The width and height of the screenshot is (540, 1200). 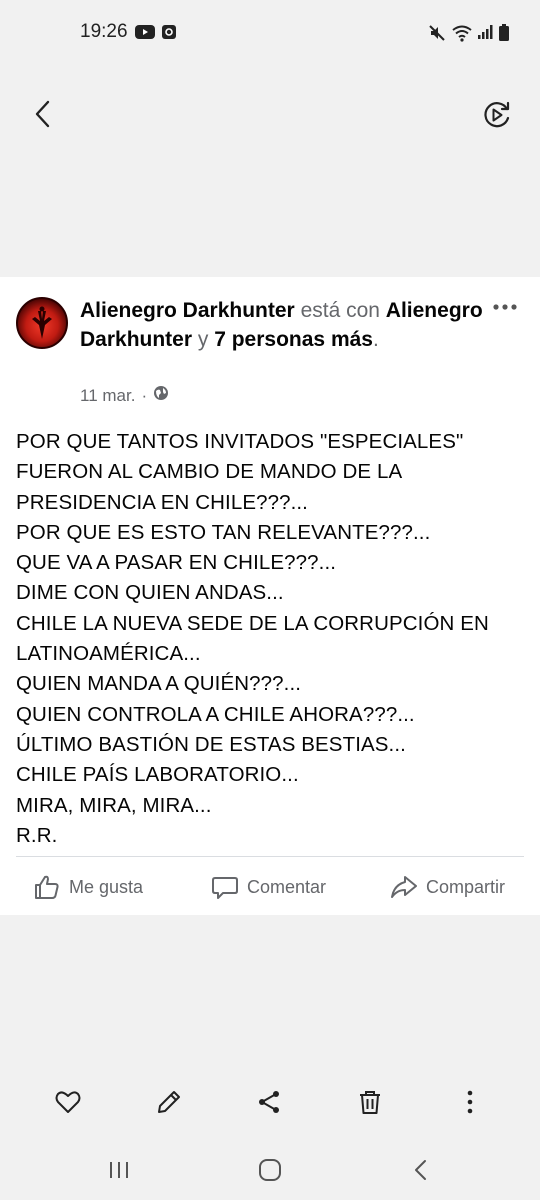 What do you see at coordinates (119, 1170) in the screenshot?
I see `recent-apps-icon` at bounding box center [119, 1170].